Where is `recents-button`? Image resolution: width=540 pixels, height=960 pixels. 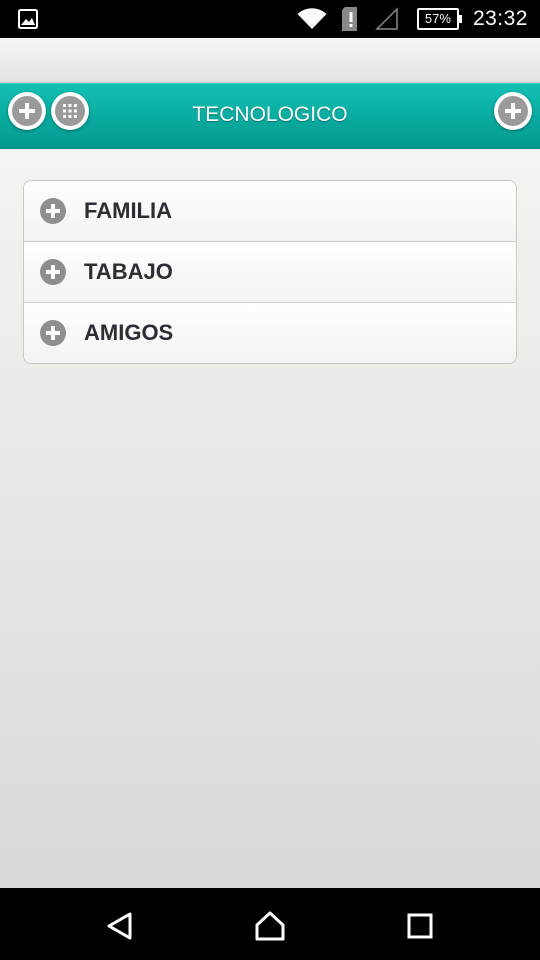
recents-button is located at coordinates (420, 926).